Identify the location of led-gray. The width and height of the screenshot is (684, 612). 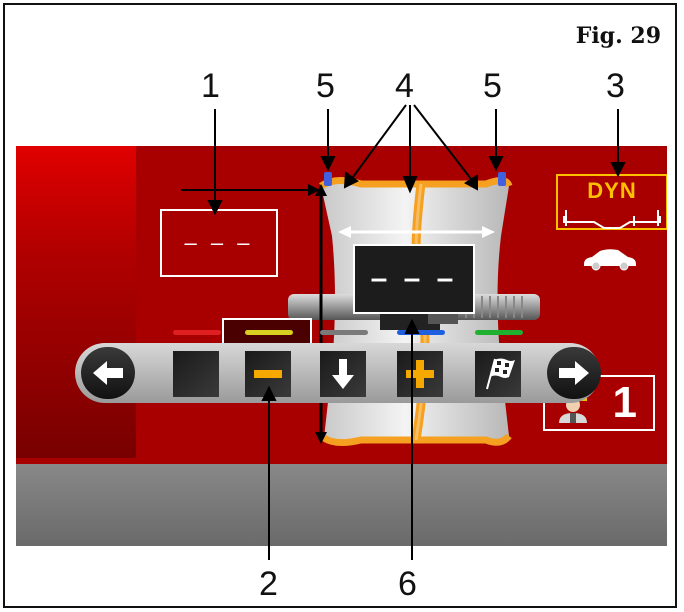
(344, 332).